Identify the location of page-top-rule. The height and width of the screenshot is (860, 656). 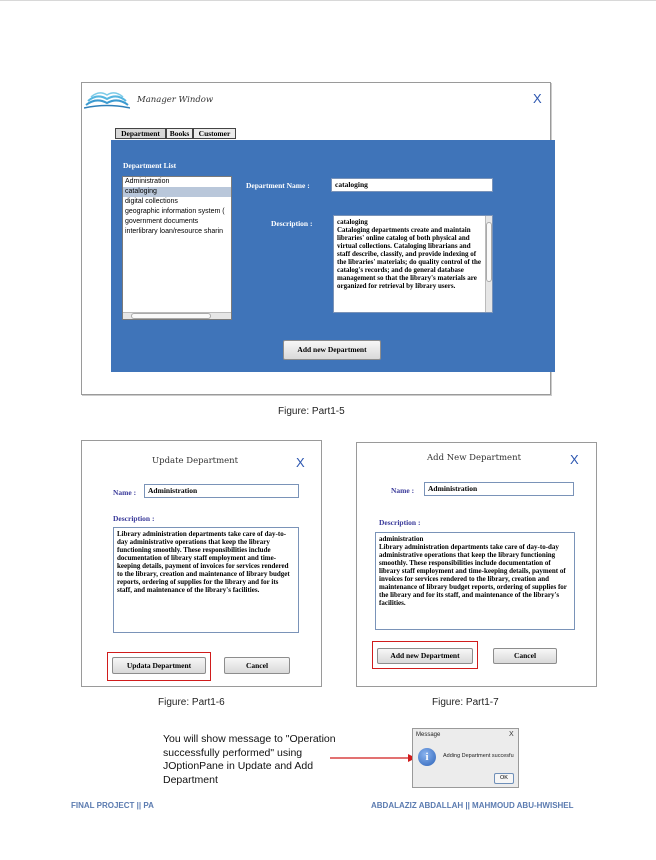
(328, 0).